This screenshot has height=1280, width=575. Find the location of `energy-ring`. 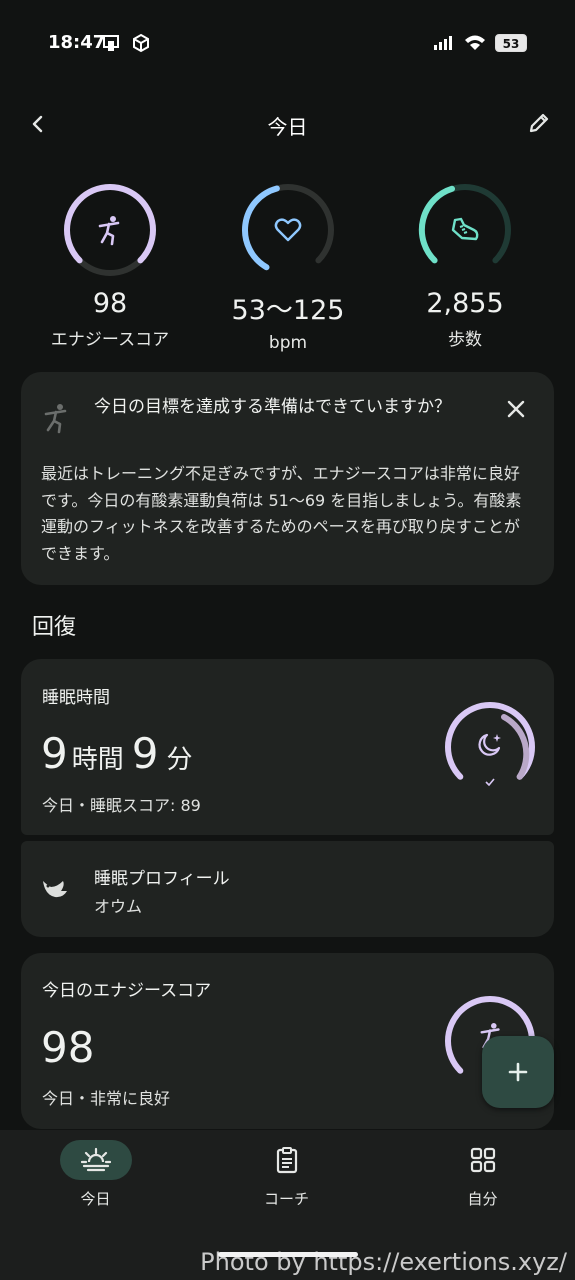

energy-ring is located at coordinates (110, 230).